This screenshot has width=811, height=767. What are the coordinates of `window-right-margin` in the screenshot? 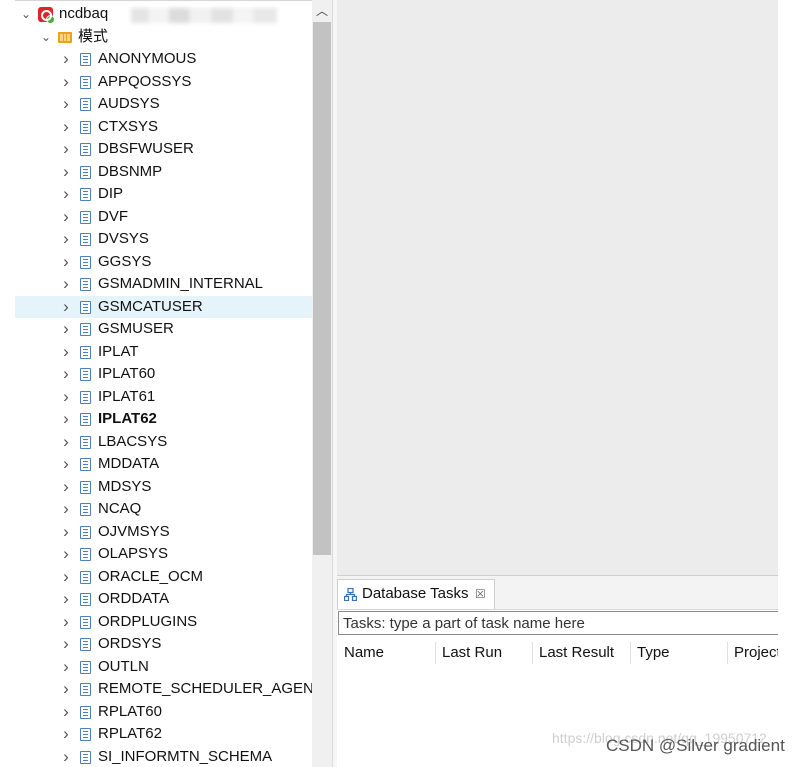 It's located at (794, 383).